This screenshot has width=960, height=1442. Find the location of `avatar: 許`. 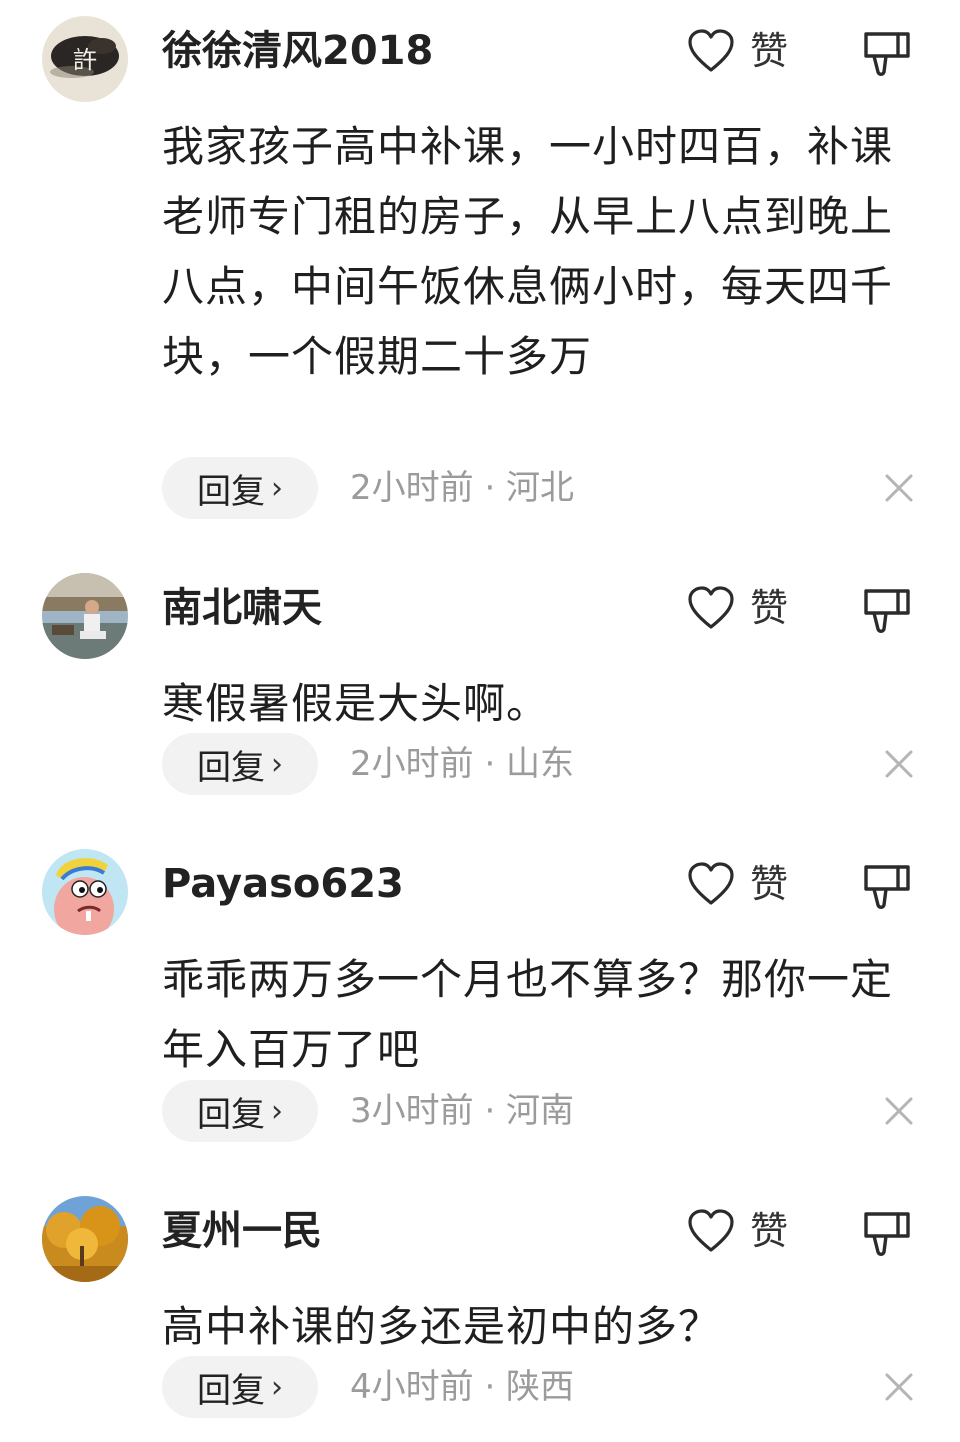

avatar: 許 is located at coordinates (85, 59).